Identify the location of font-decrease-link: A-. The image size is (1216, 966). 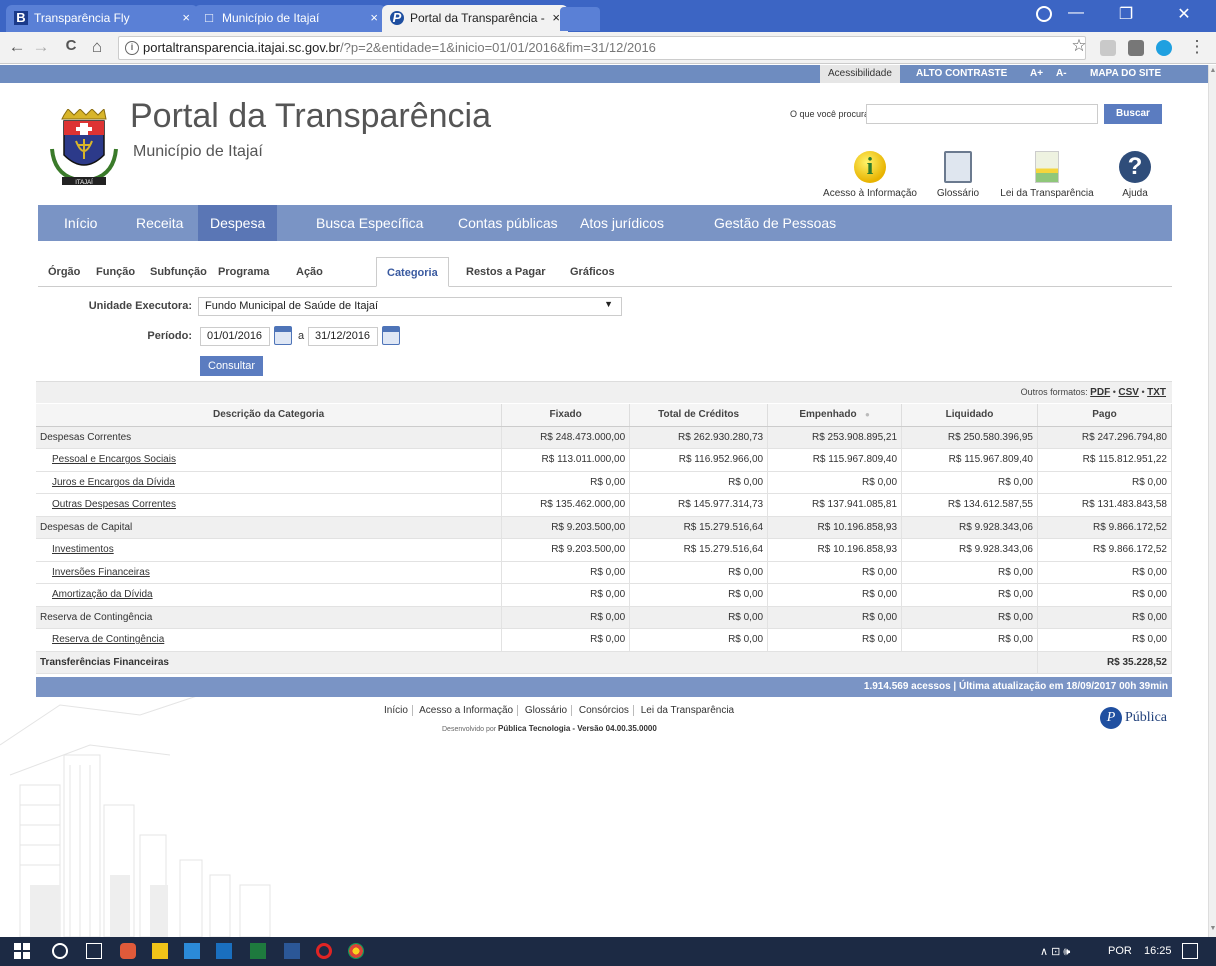
(1061, 73).